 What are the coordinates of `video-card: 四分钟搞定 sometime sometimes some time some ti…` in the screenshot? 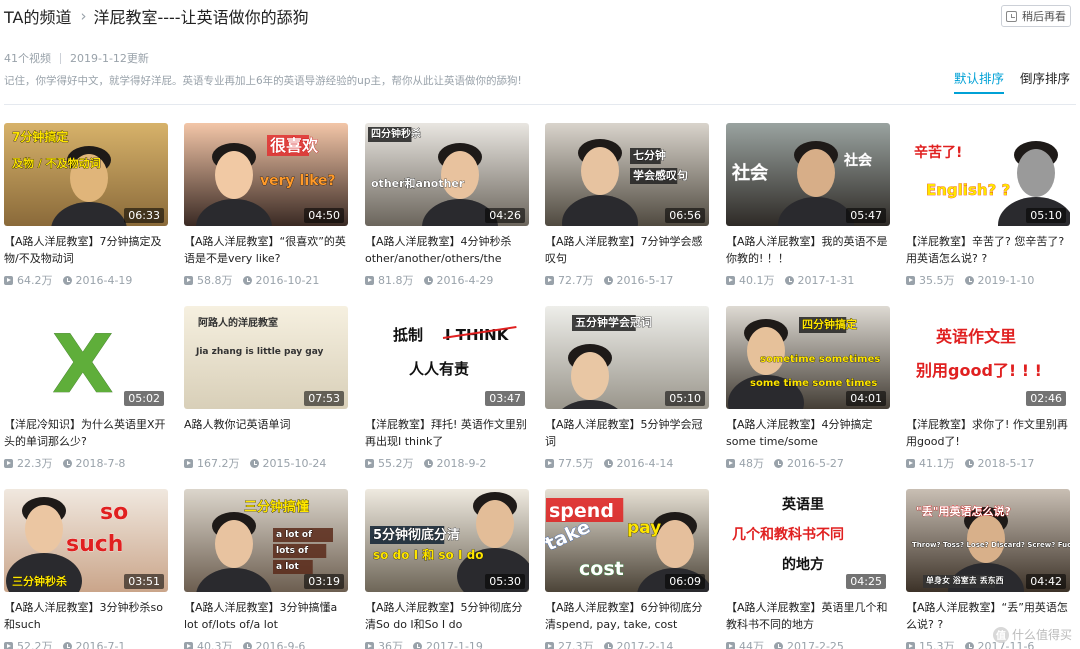 It's located at (808, 388).